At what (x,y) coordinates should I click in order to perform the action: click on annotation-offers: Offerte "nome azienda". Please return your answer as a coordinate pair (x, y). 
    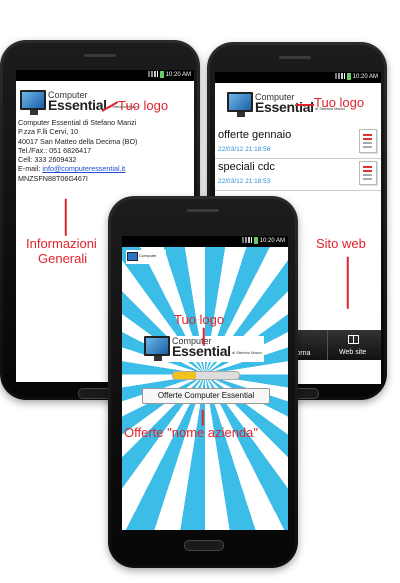
    Looking at the image, I should click on (191, 432).